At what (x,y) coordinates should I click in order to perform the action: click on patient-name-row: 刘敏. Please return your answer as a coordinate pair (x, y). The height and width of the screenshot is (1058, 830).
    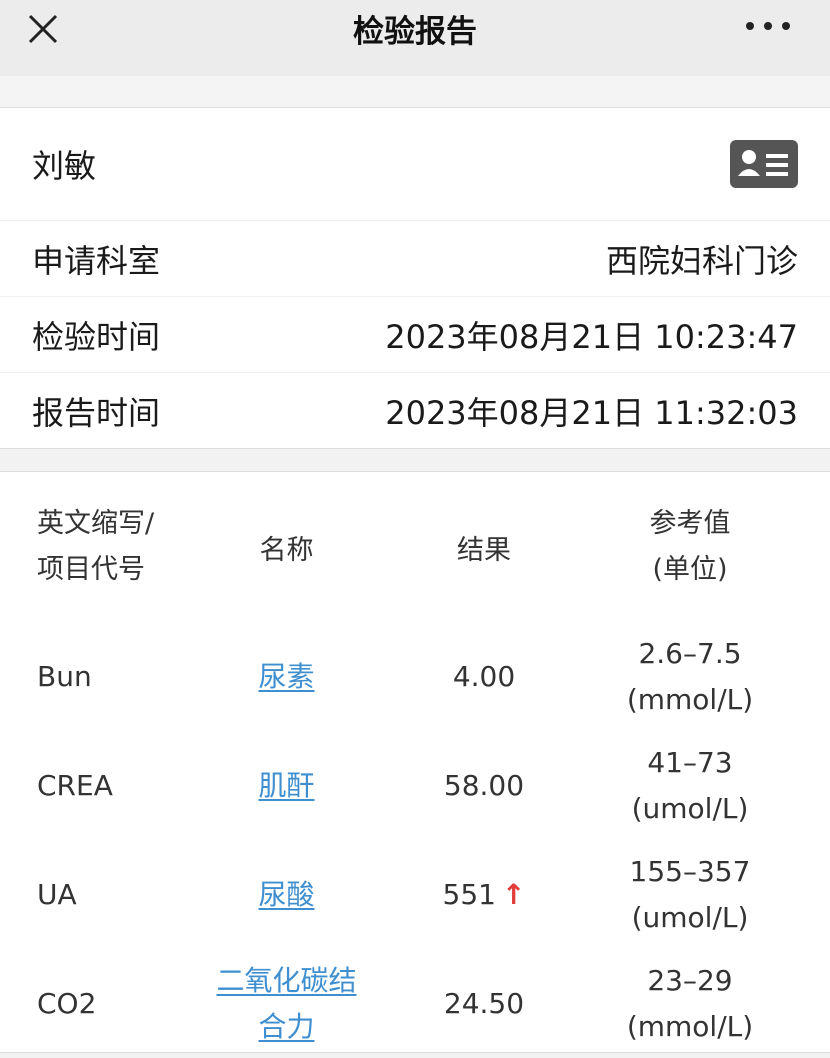
    Looking at the image, I should click on (415, 164).